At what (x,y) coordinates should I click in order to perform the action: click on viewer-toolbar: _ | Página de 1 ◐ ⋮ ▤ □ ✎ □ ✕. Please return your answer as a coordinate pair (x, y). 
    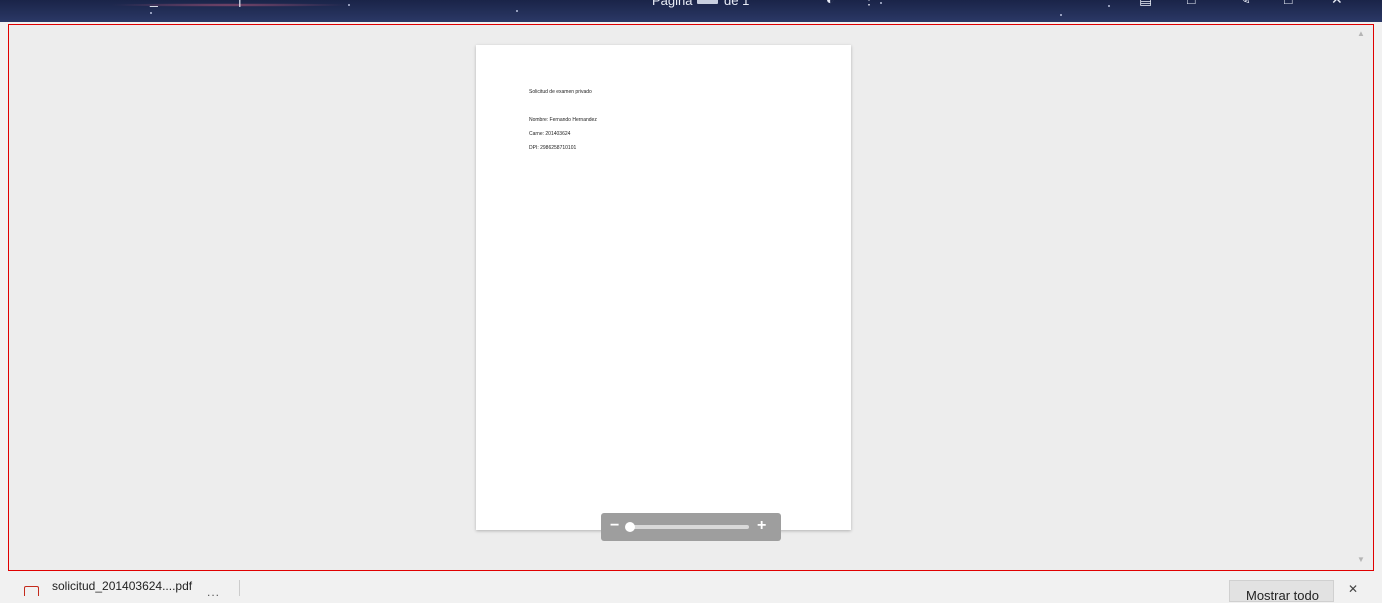
    Looking at the image, I should click on (691, 11).